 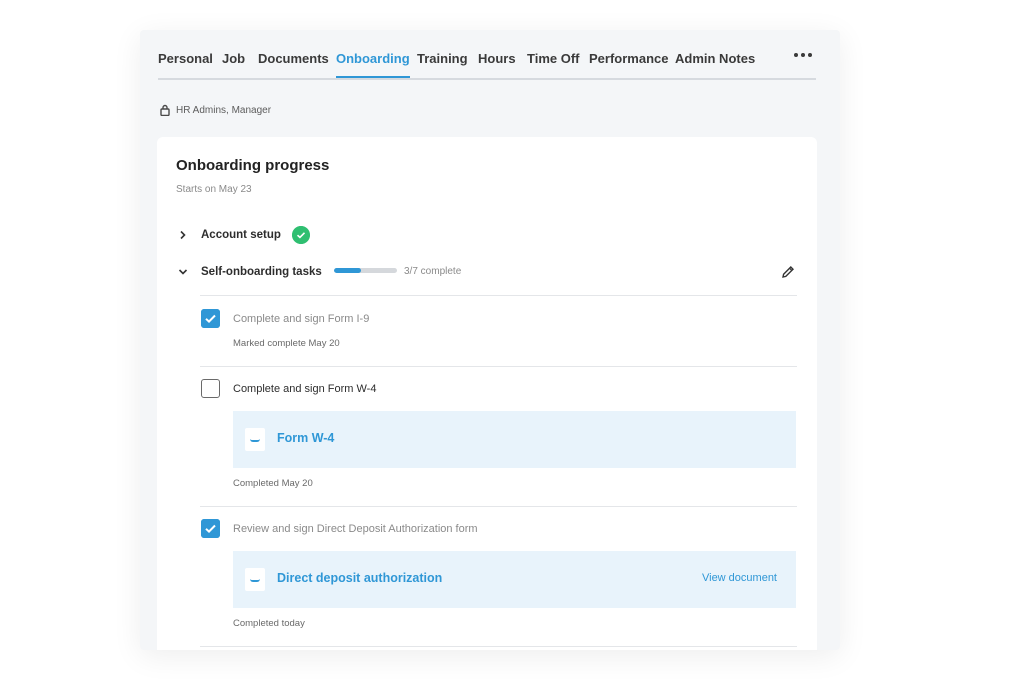 What do you see at coordinates (359, 578) in the screenshot?
I see `document-name-direct-deposit: Direct deposit authorization` at bounding box center [359, 578].